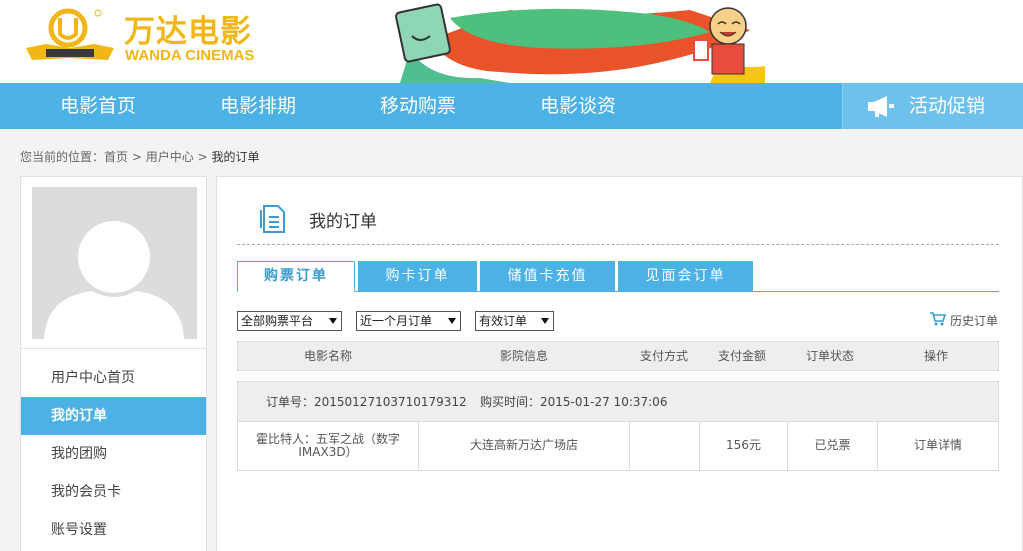 The image size is (1023, 551). What do you see at coordinates (70, 38) in the screenshot?
I see `wanda-logo` at bounding box center [70, 38].